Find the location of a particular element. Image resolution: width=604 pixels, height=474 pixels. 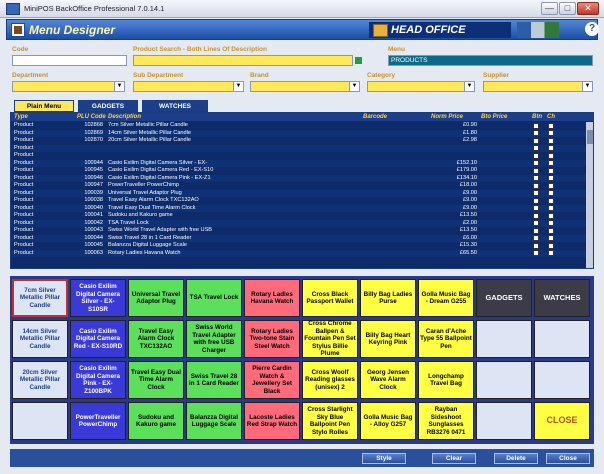

product-button: Universal Travel Adaptor Plug is located at coordinates (156, 298).